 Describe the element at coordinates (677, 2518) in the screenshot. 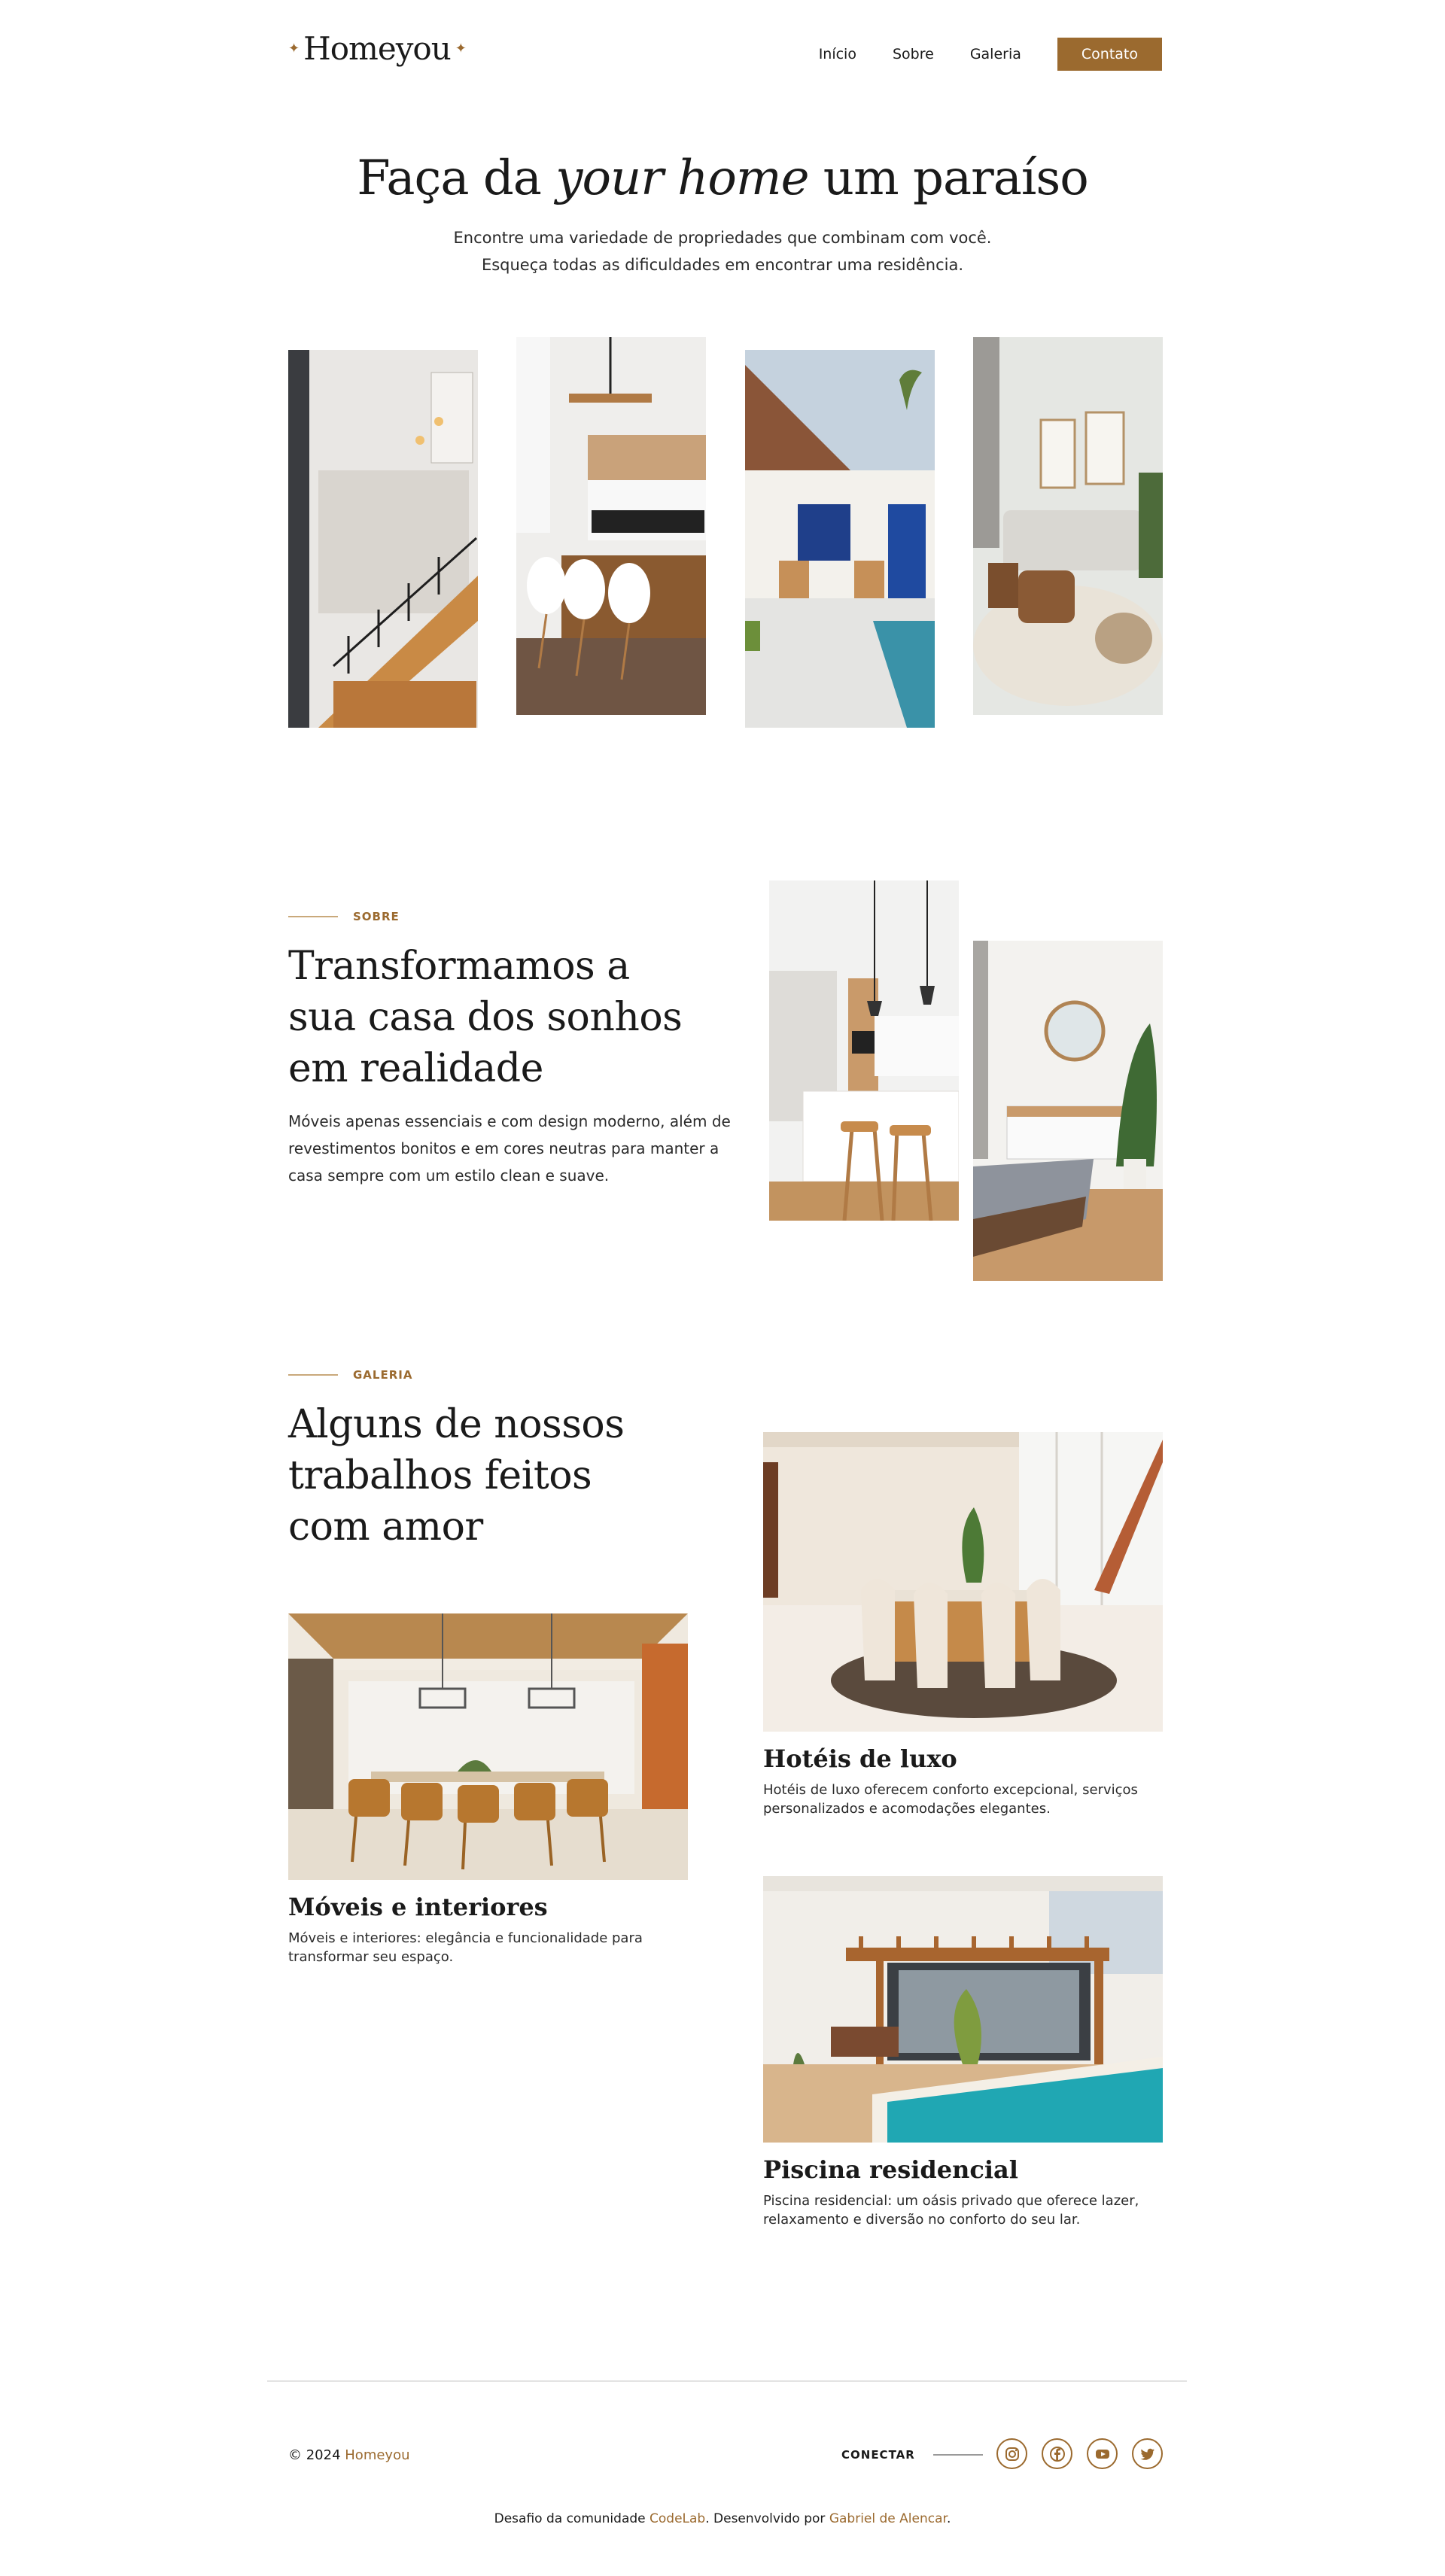

I see `community-link: CodeLab` at that location.